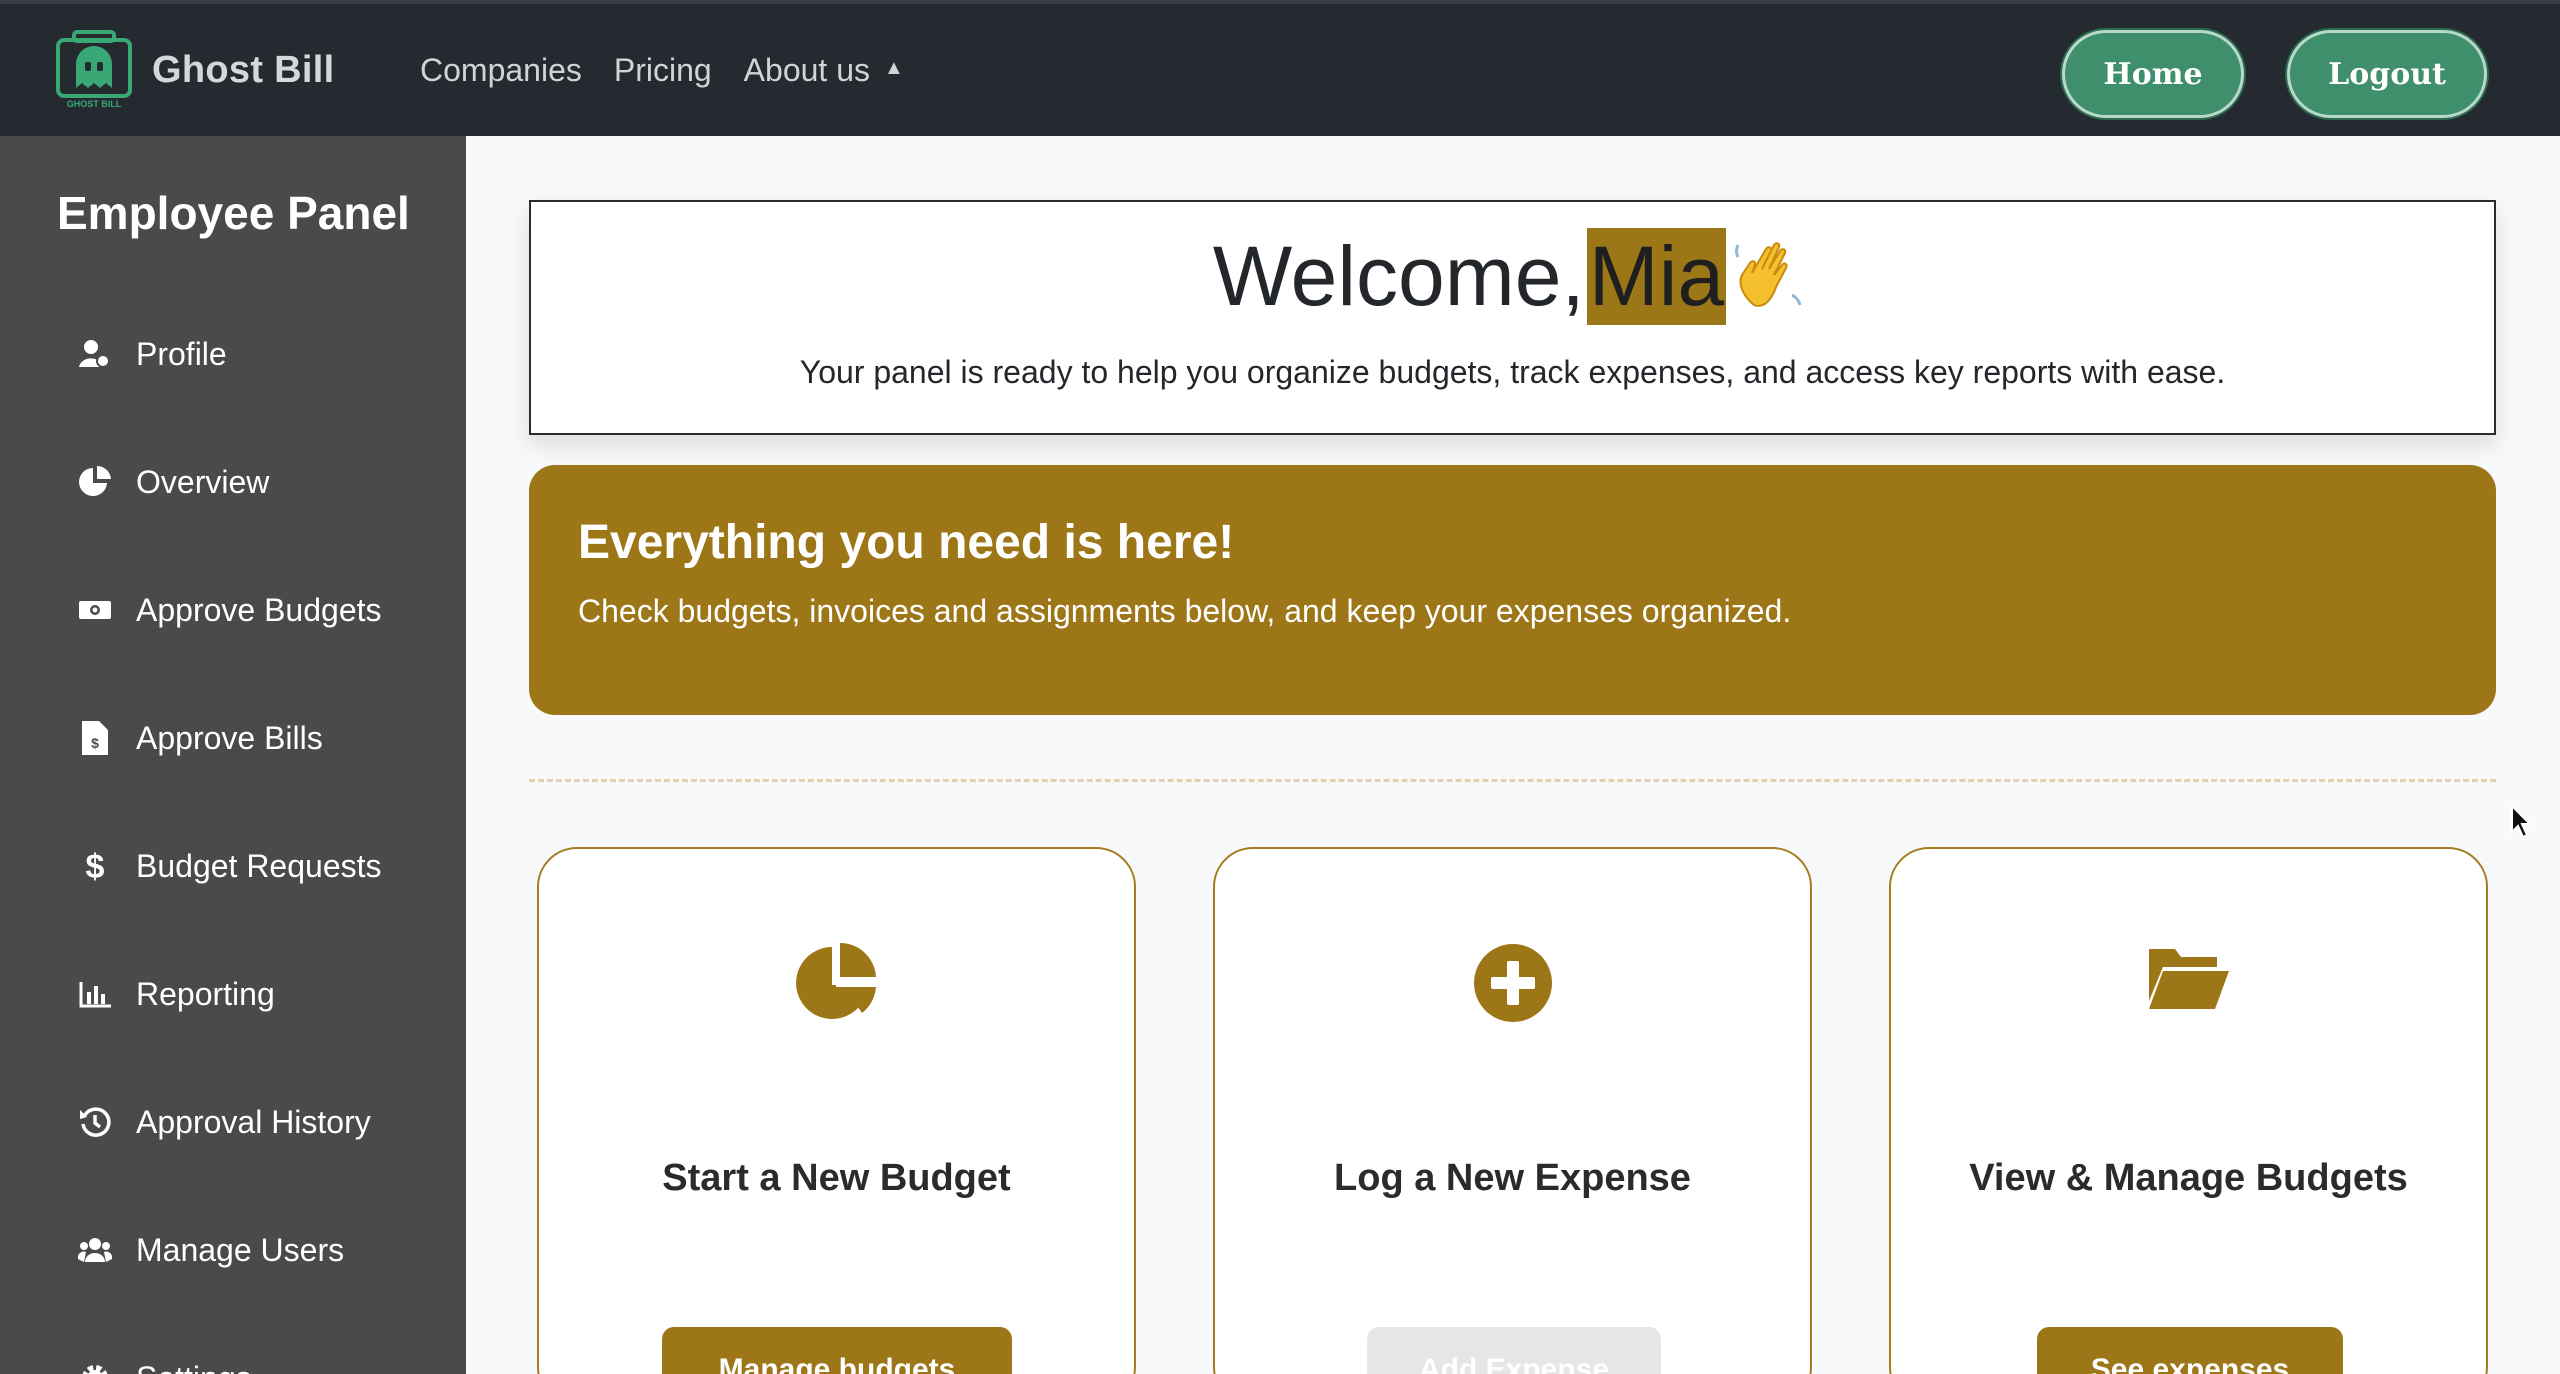  Describe the element at coordinates (95, 610) in the screenshot. I see `money-bill-icon` at that location.